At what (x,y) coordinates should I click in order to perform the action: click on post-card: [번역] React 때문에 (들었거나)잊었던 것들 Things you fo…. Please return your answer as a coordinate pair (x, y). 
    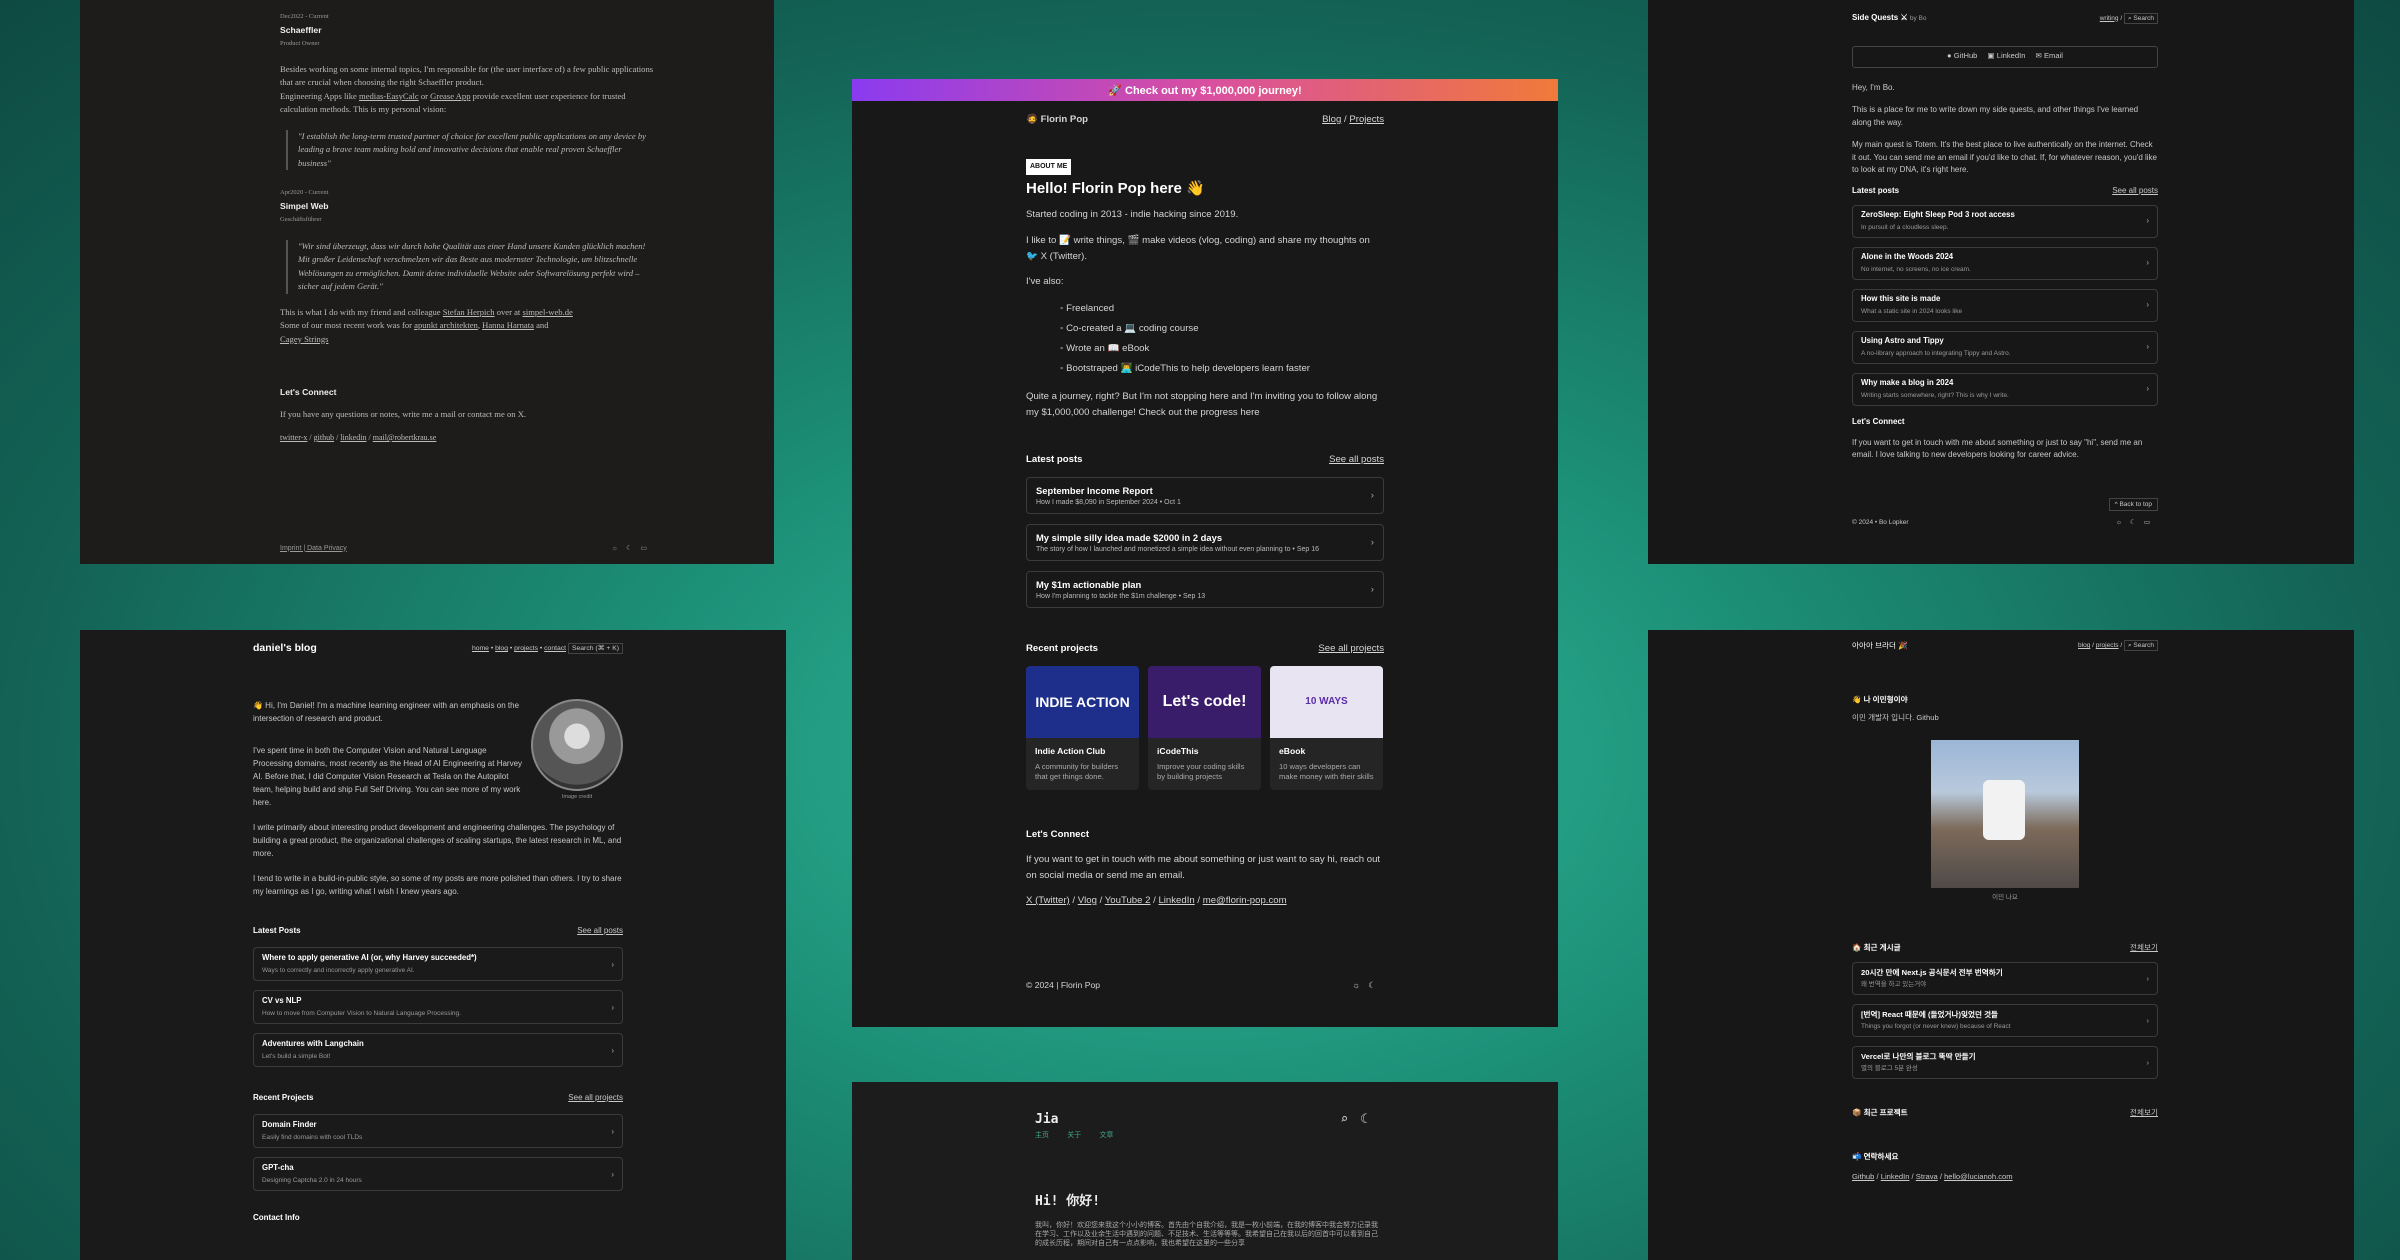
    Looking at the image, I should click on (2005, 1020).